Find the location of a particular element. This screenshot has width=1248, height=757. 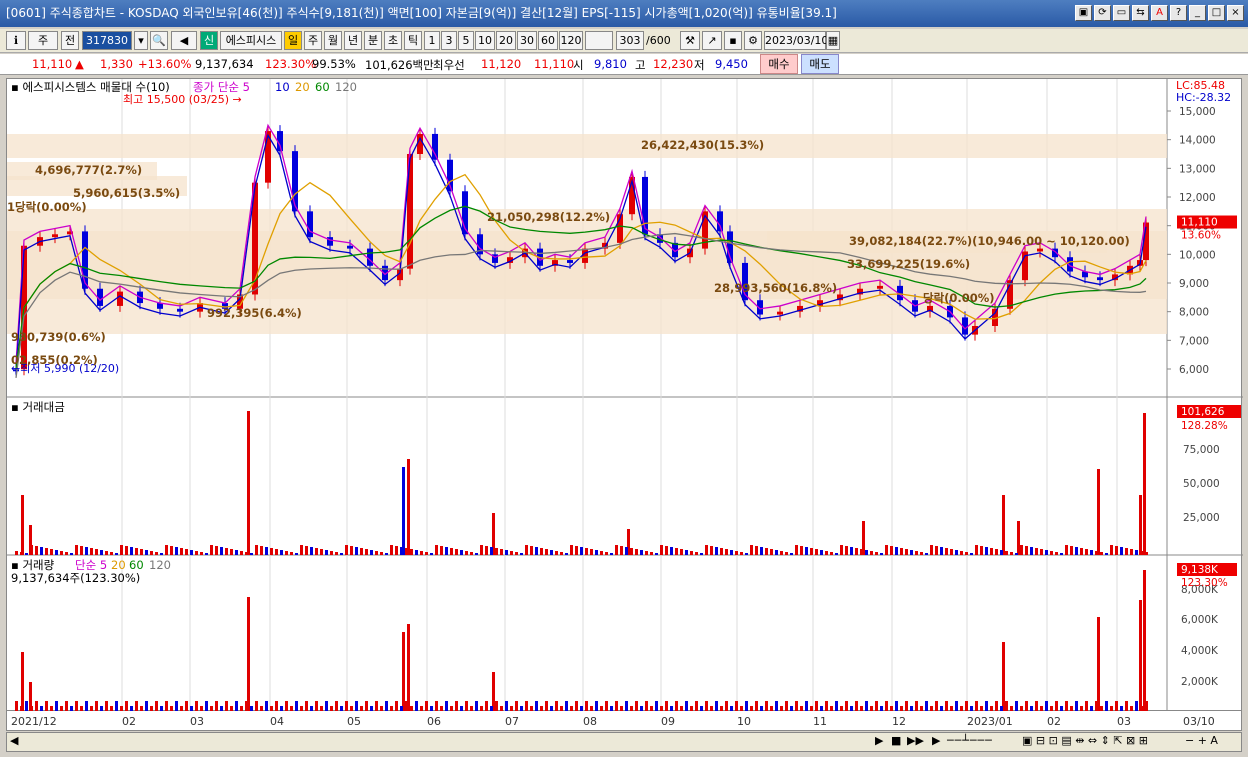

interval-10: 10 is located at coordinates (485, 40).